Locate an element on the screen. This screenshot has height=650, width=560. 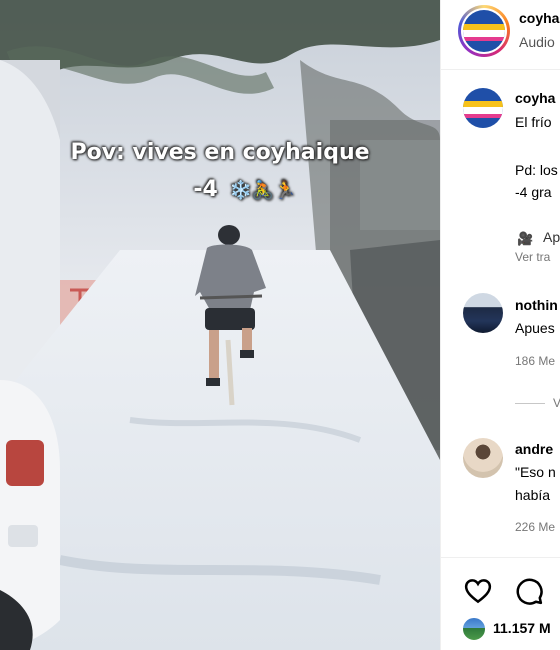
comment-text: Apues is located at coordinates (535, 328).